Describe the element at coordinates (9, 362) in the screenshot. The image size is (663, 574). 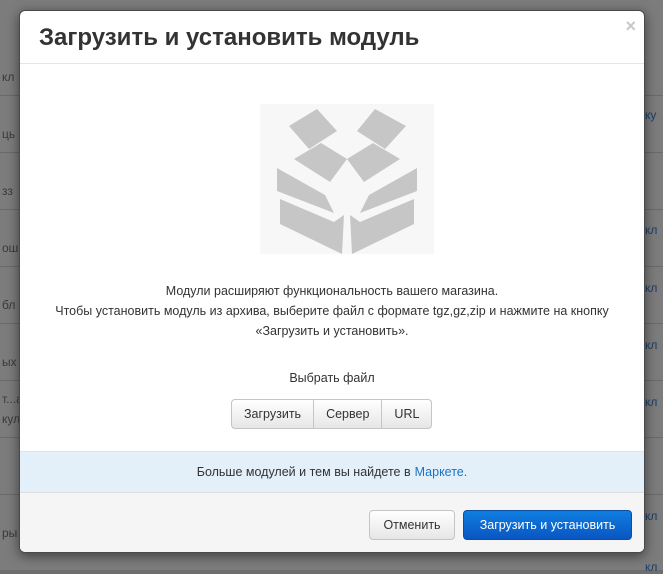
I see `bg-row-text: ых` at that location.